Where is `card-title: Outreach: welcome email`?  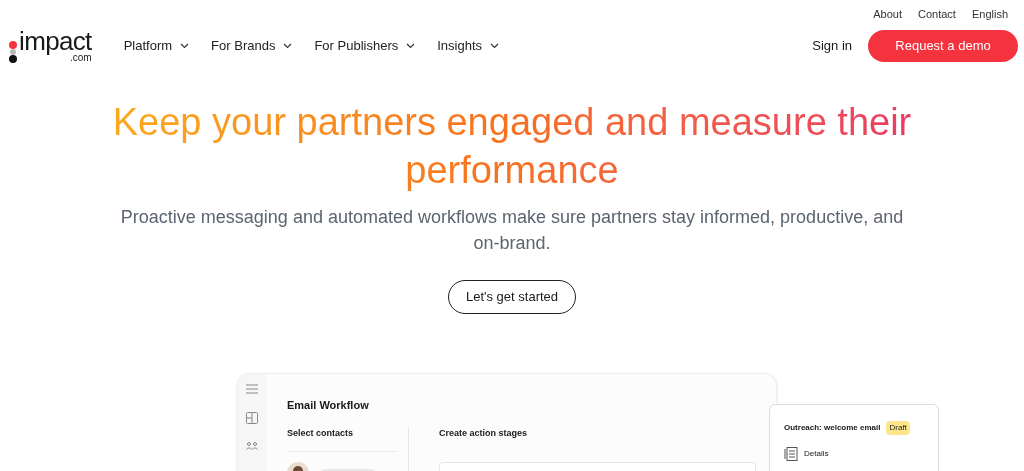 card-title: Outreach: welcome email is located at coordinates (832, 428).